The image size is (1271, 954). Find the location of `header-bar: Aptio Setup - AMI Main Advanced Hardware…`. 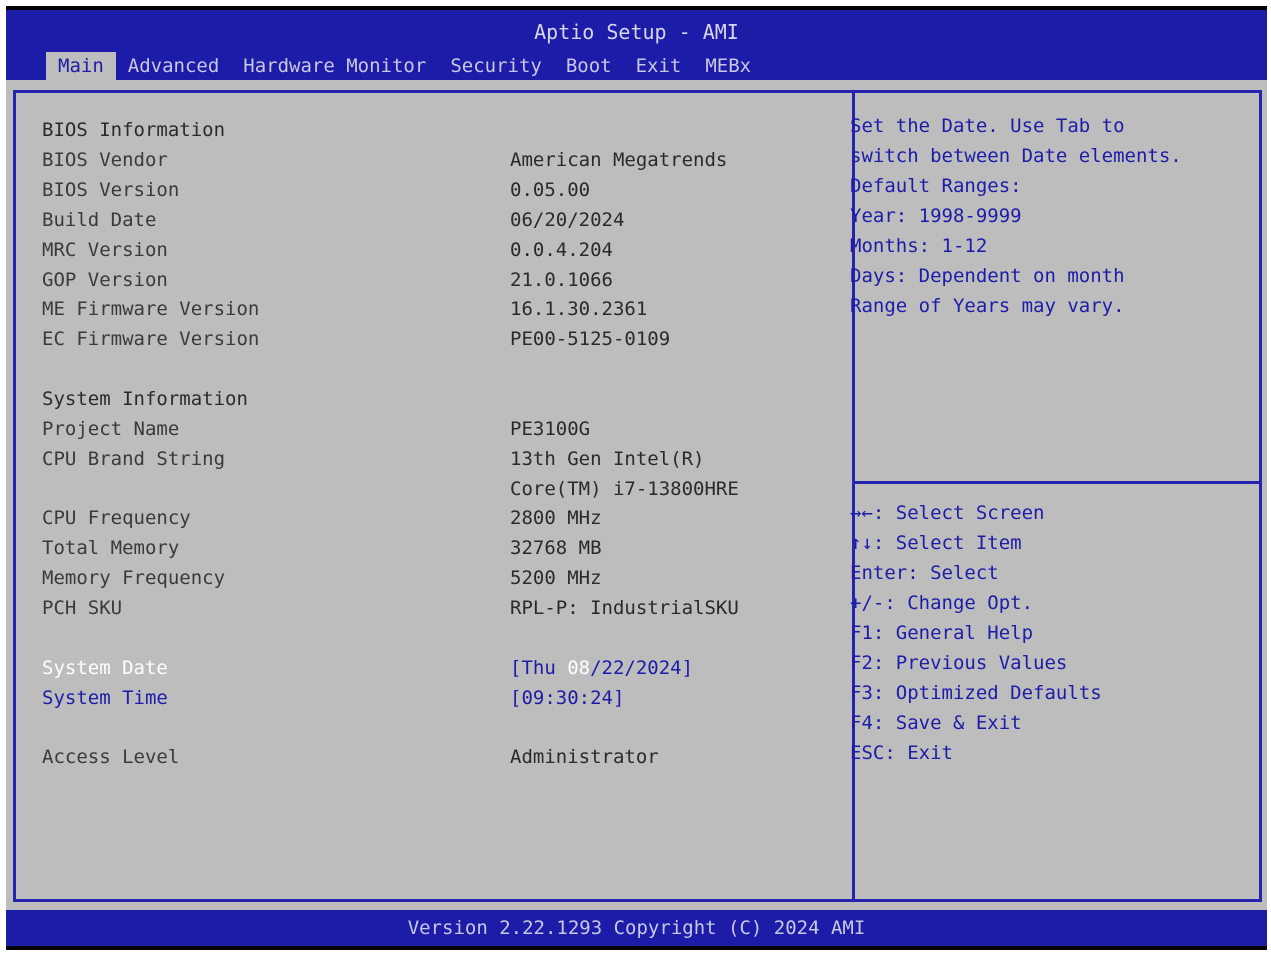

header-bar: Aptio Setup - AMI Main Advanced Hardware… is located at coordinates (636, 45).